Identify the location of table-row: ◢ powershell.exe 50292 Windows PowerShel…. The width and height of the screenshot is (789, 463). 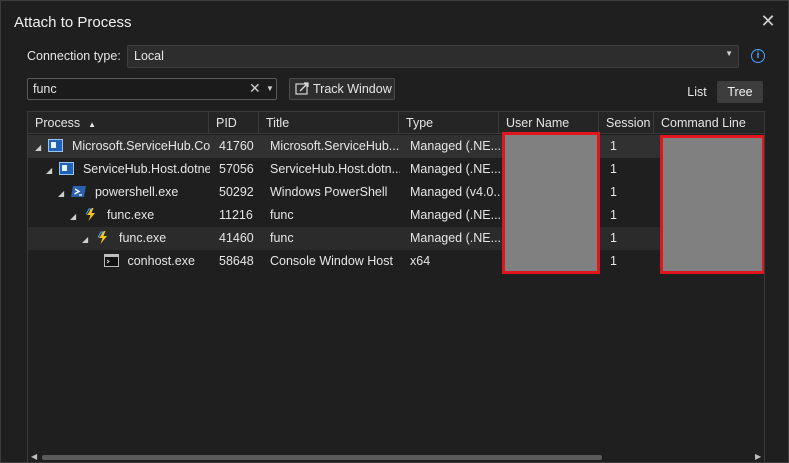
(396, 192).